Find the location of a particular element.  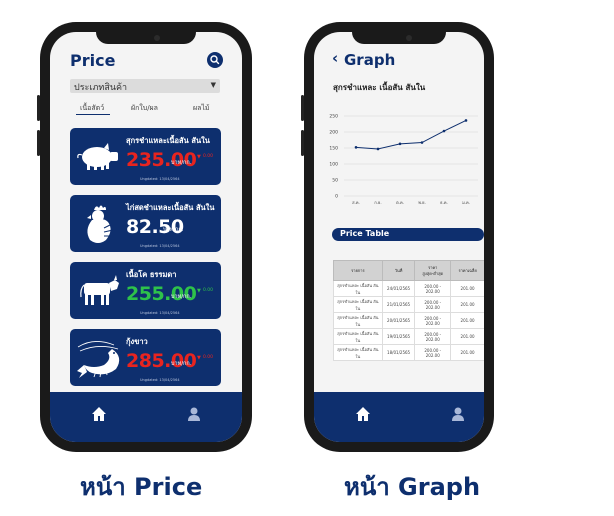

shrimp-icon is located at coordinates (98, 359).